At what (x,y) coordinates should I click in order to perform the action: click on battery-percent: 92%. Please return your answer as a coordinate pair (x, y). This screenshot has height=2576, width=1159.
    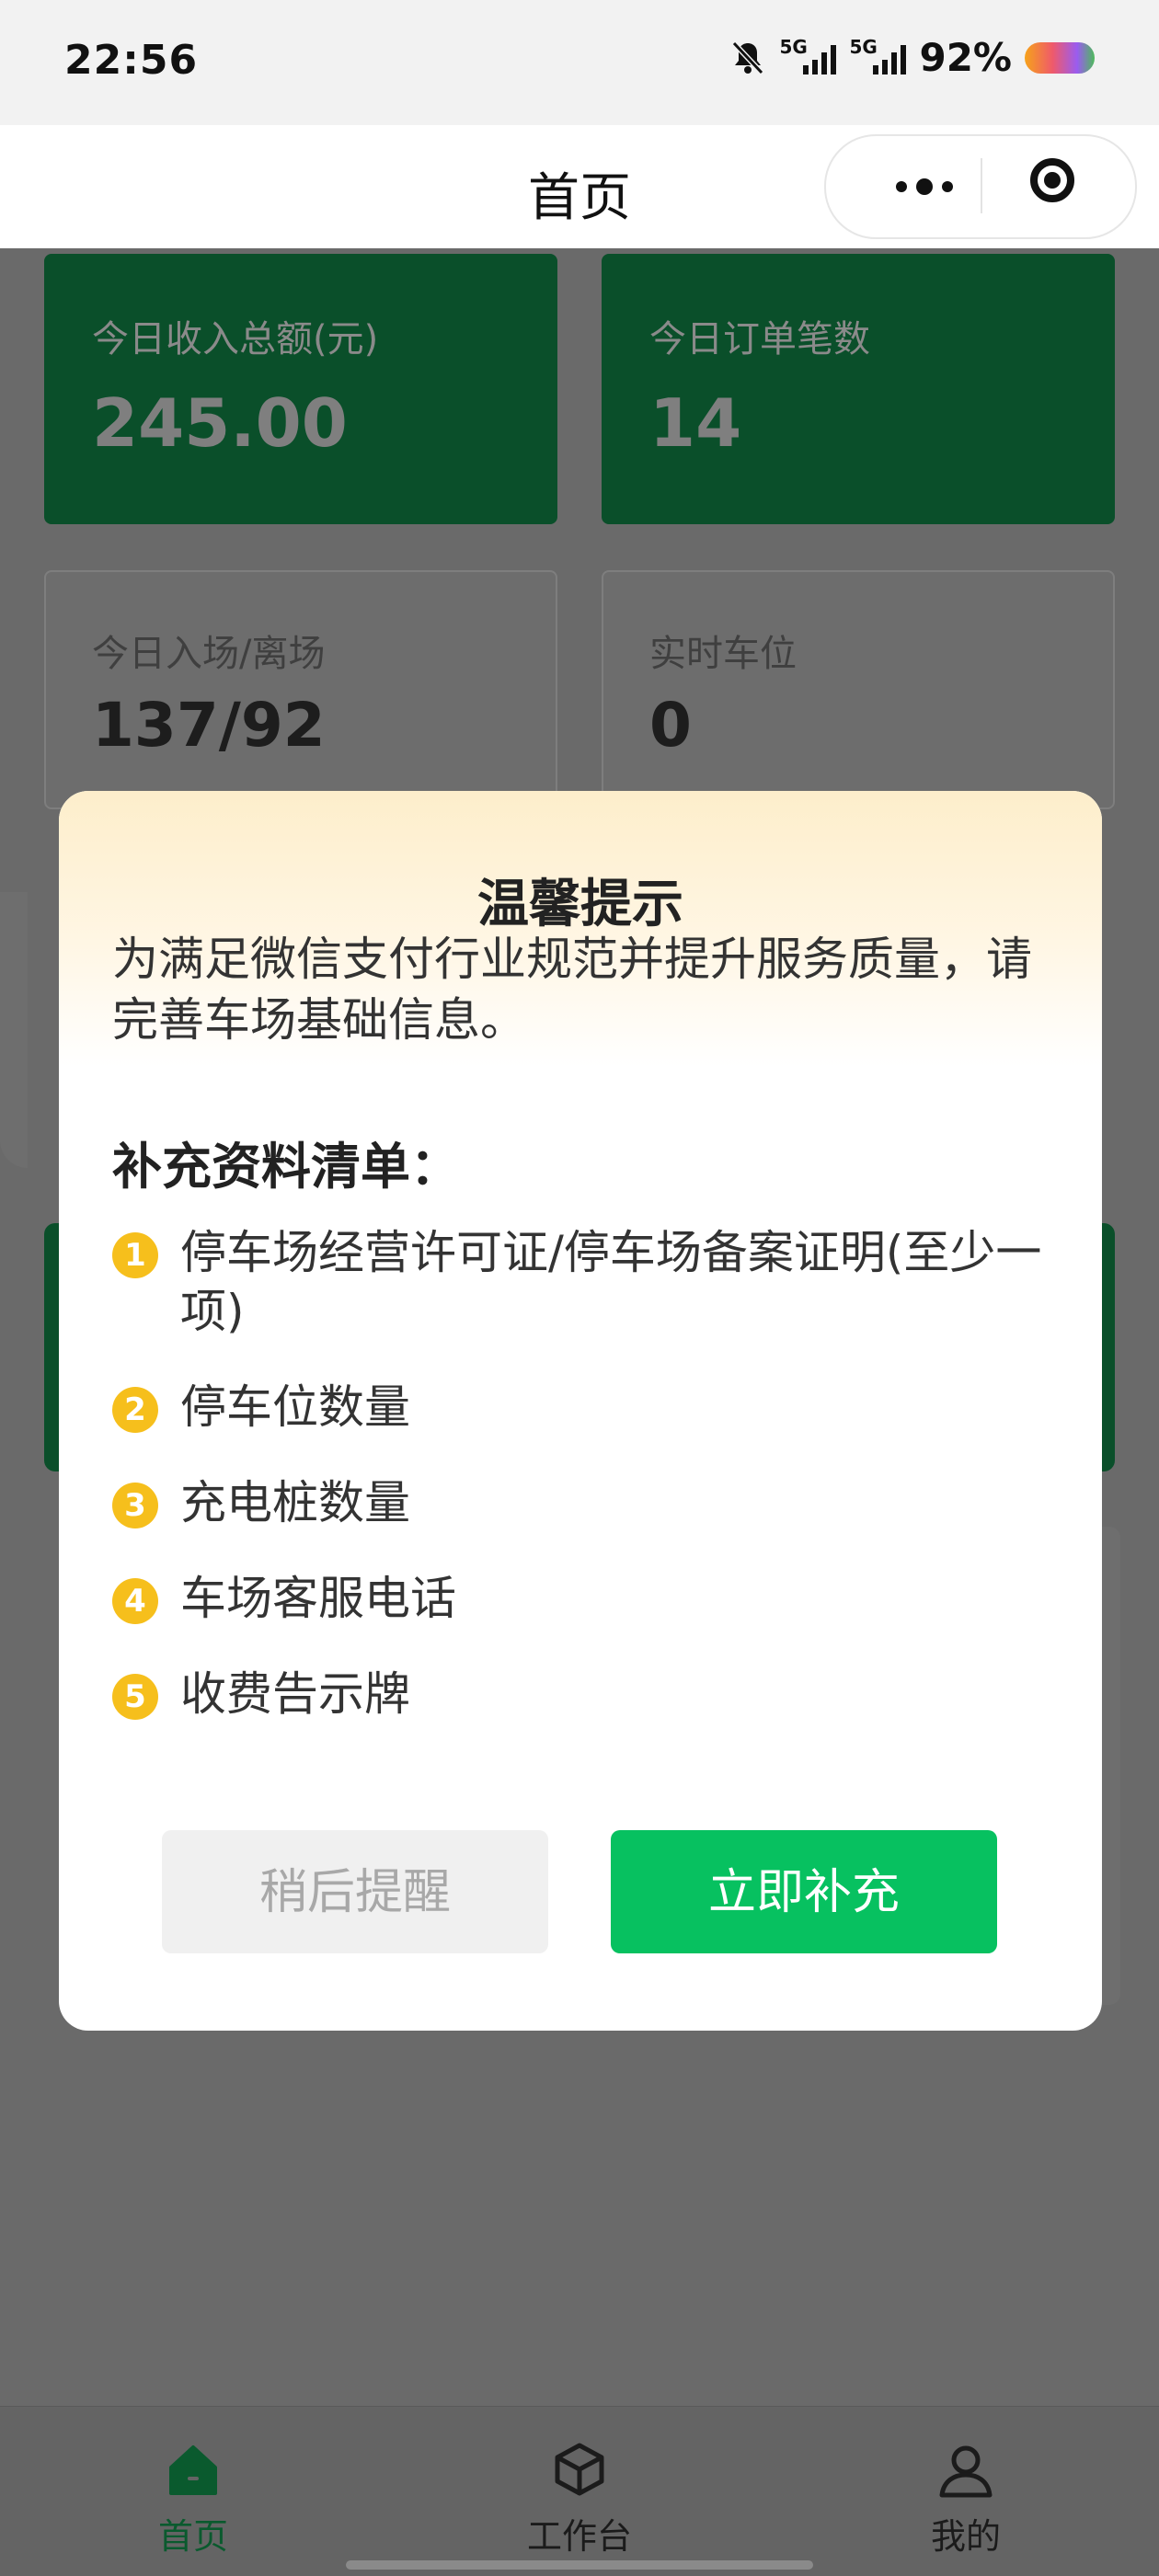
    Looking at the image, I should click on (965, 57).